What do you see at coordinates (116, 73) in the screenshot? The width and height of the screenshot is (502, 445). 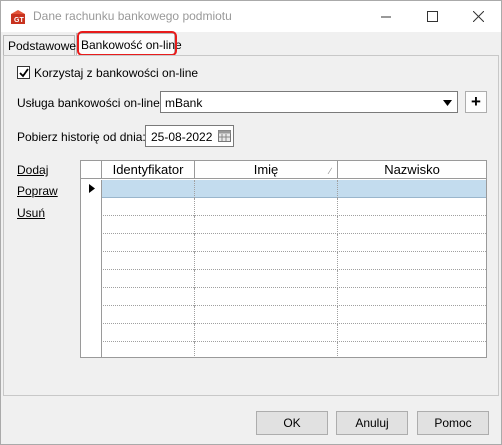 I see `use-online-label: Korzystaj z bankowości on-line` at bounding box center [116, 73].